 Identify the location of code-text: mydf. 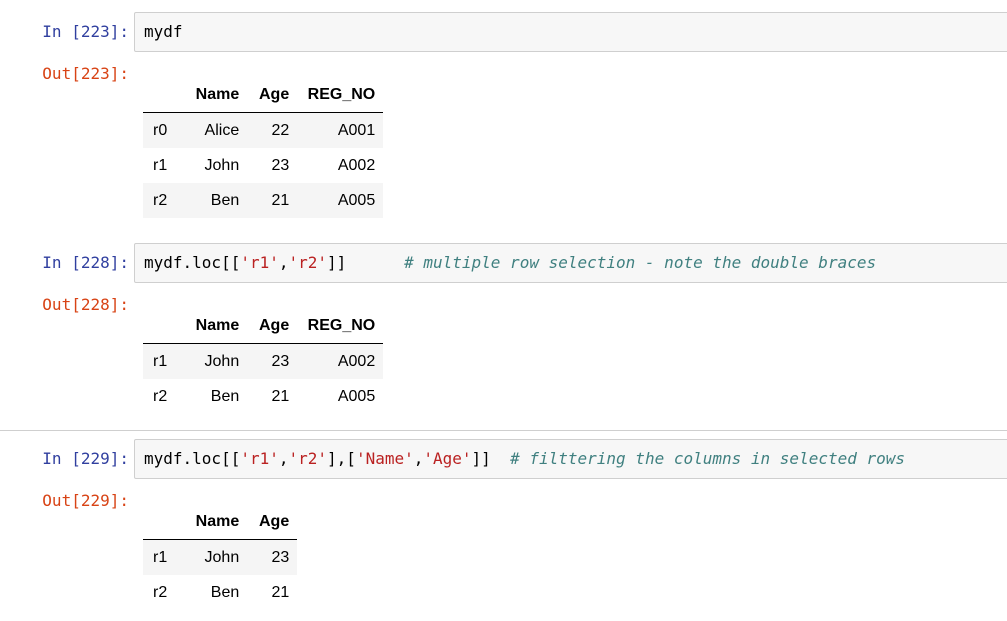
(163, 32).